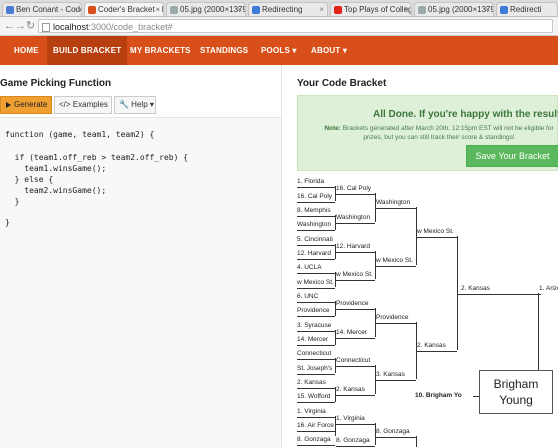  Describe the element at coordinates (371, 9) in the screenshot. I see `browser-tab: Top Plays of College ×` at that location.